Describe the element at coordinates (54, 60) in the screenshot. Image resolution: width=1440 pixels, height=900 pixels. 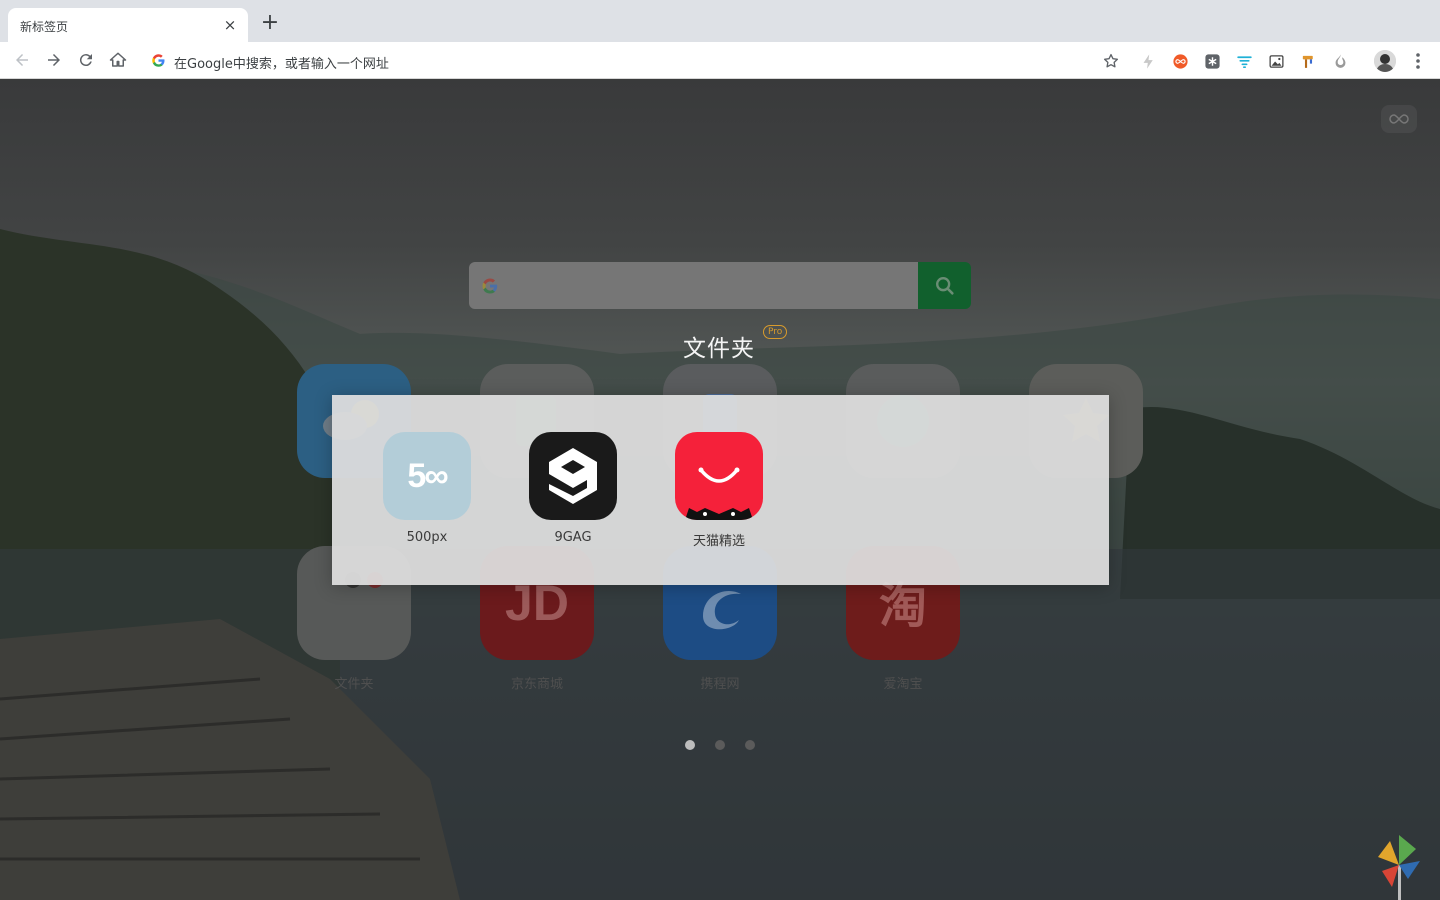
I see `forward-icon` at that location.